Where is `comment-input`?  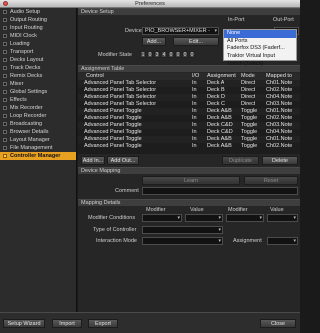 comment-input is located at coordinates (220, 191).